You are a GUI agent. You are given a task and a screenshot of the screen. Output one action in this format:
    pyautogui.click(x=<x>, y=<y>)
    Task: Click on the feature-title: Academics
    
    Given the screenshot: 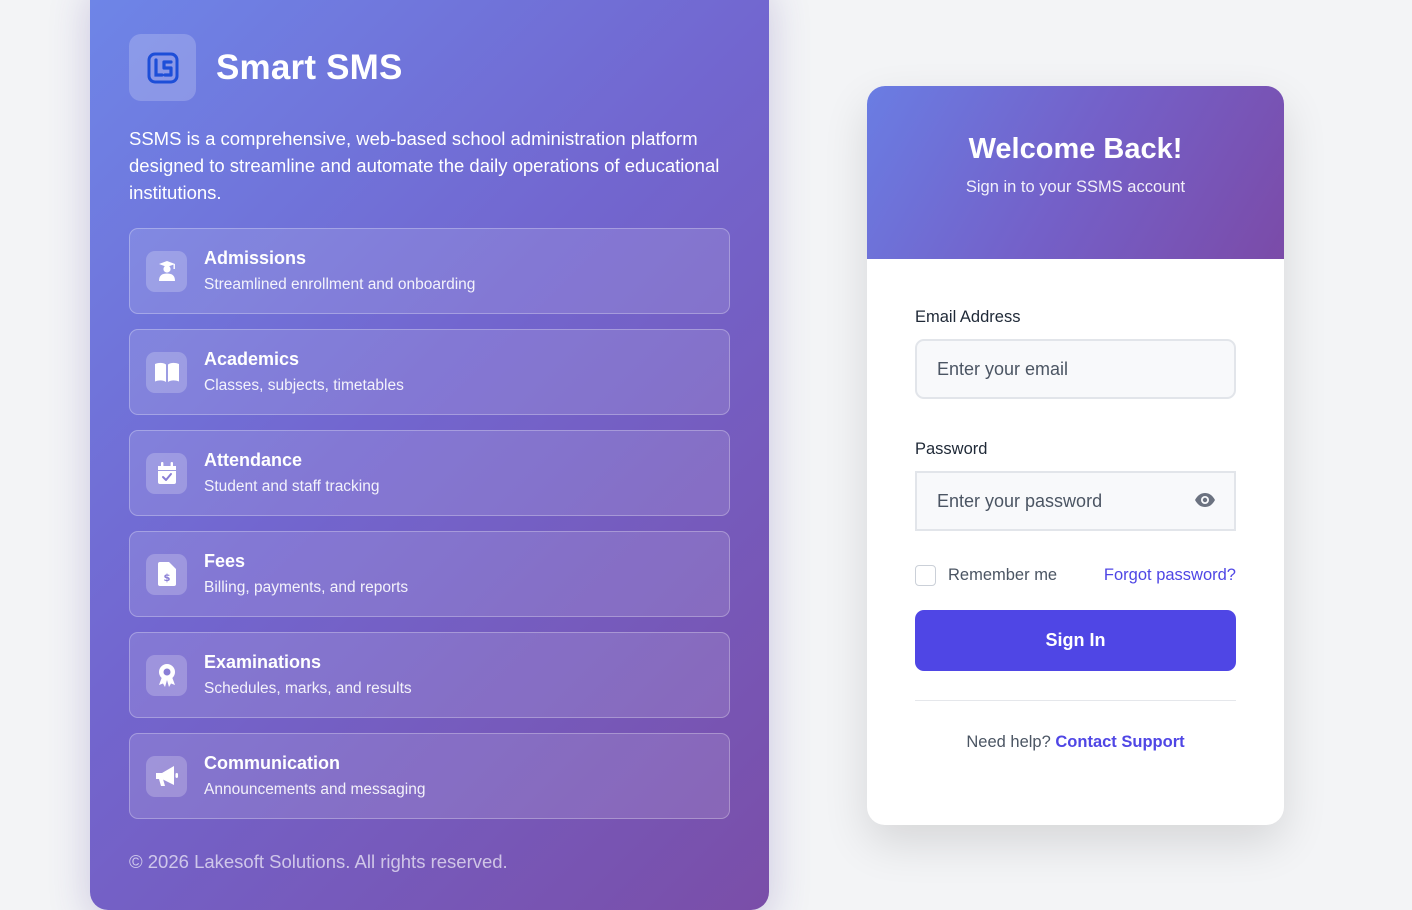 What is the action you would take?
    pyautogui.click(x=252, y=358)
    